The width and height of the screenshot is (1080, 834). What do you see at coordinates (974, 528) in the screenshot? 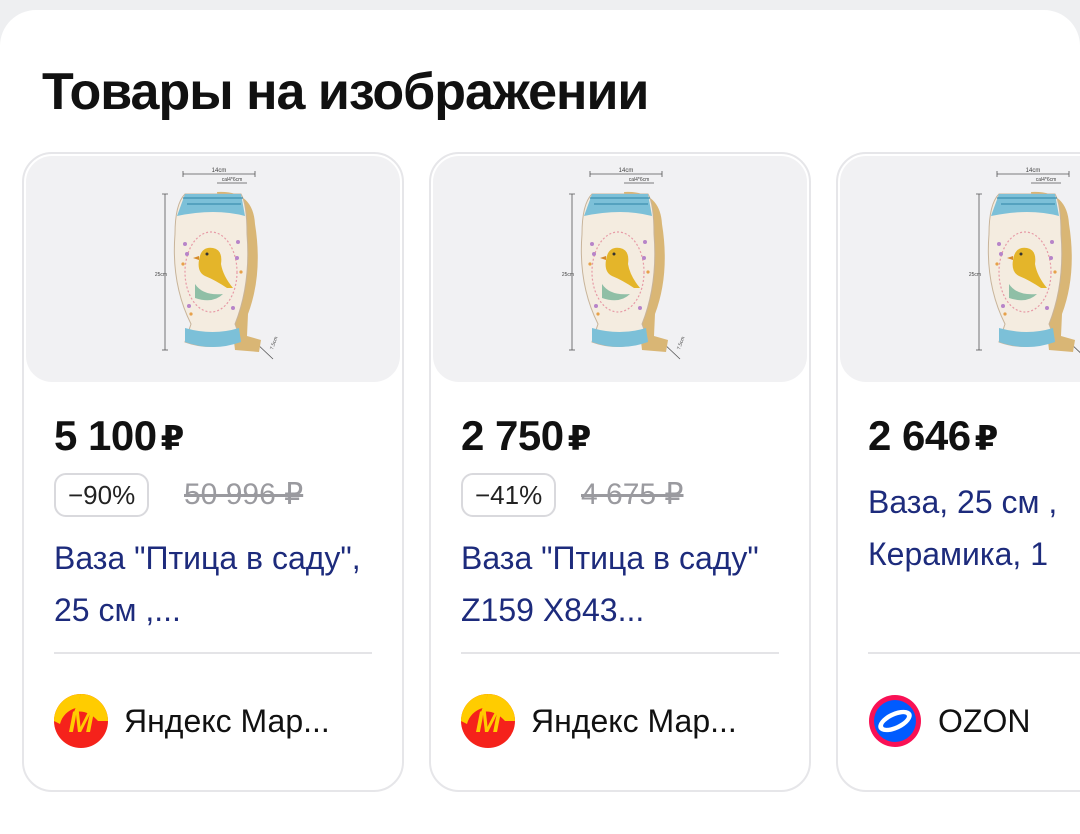
I see `product-name: Ваза, 25 см , Керамика, 1` at bounding box center [974, 528].